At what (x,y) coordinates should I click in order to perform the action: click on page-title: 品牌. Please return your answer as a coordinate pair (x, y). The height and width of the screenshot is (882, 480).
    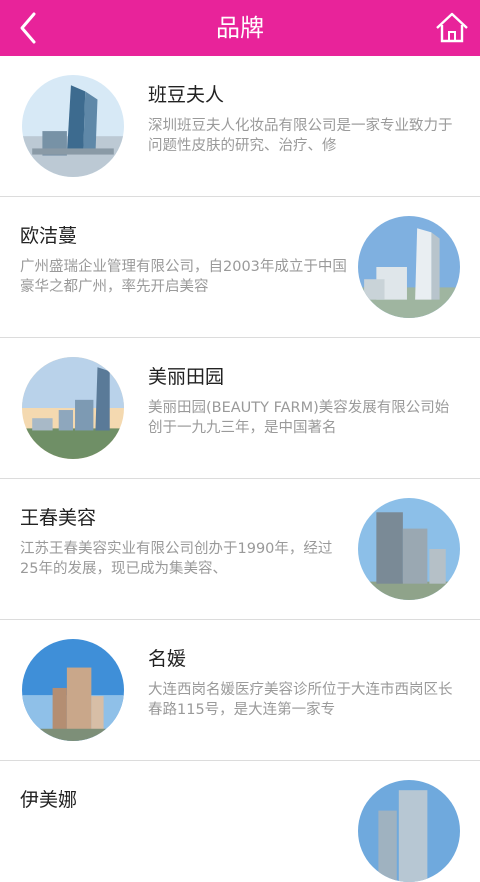
    Looking at the image, I should click on (240, 28).